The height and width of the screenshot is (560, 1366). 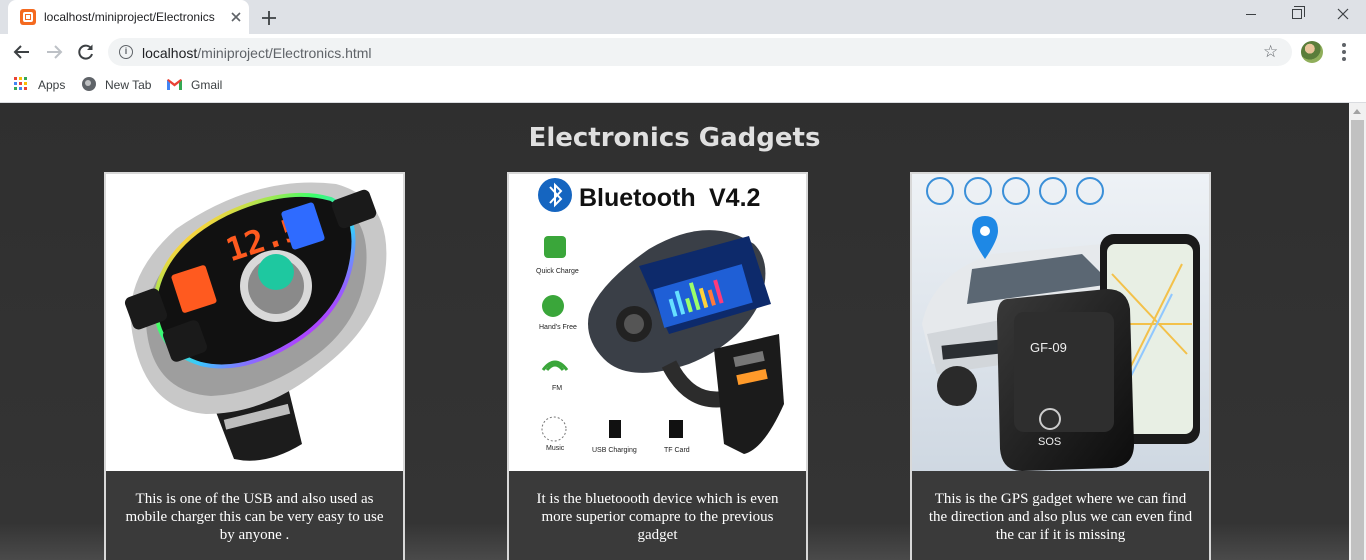 I want to click on feature-music: Music, so click(x=555, y=448).